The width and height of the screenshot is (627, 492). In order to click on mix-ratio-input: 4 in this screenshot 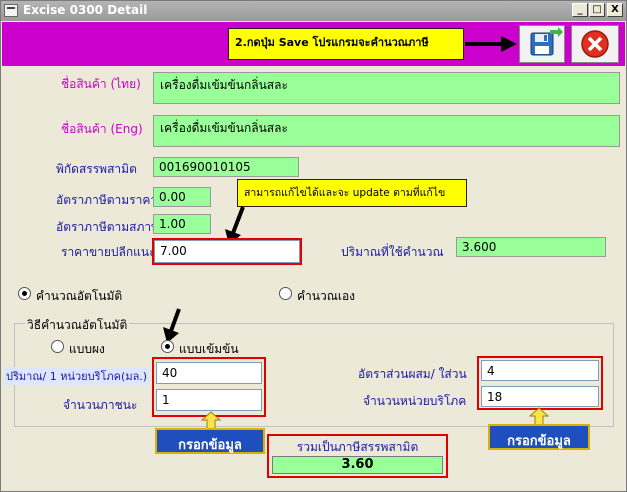, I will do `click(540, 370)`.